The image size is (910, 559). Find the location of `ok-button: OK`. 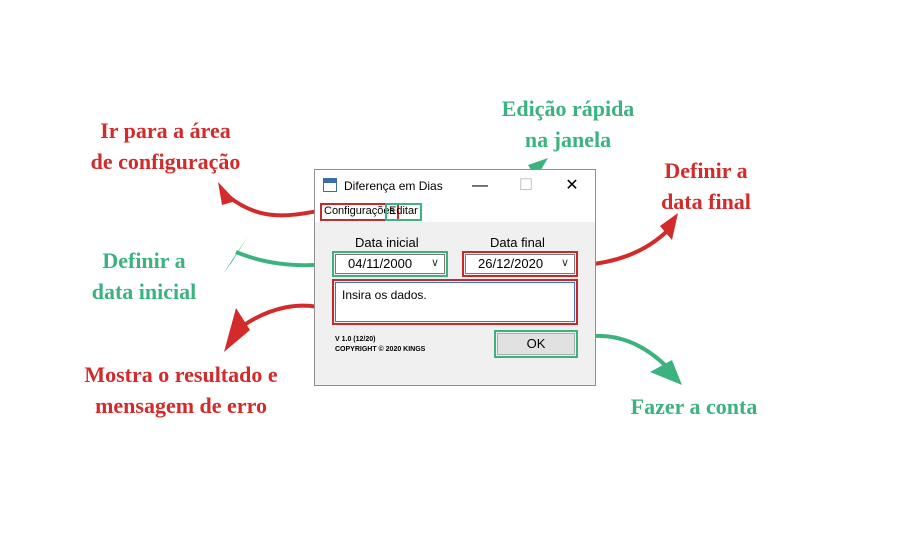

ok-button: OK is located at coordinates (536, 344).